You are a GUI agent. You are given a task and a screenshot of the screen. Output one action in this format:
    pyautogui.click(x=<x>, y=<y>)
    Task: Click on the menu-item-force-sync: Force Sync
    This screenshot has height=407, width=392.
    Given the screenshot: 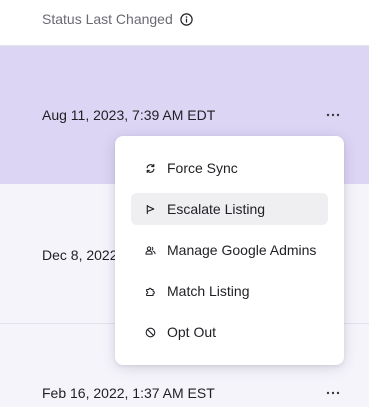 What is the action you would take?
    pyautogui.click(x=229, y=168)
    